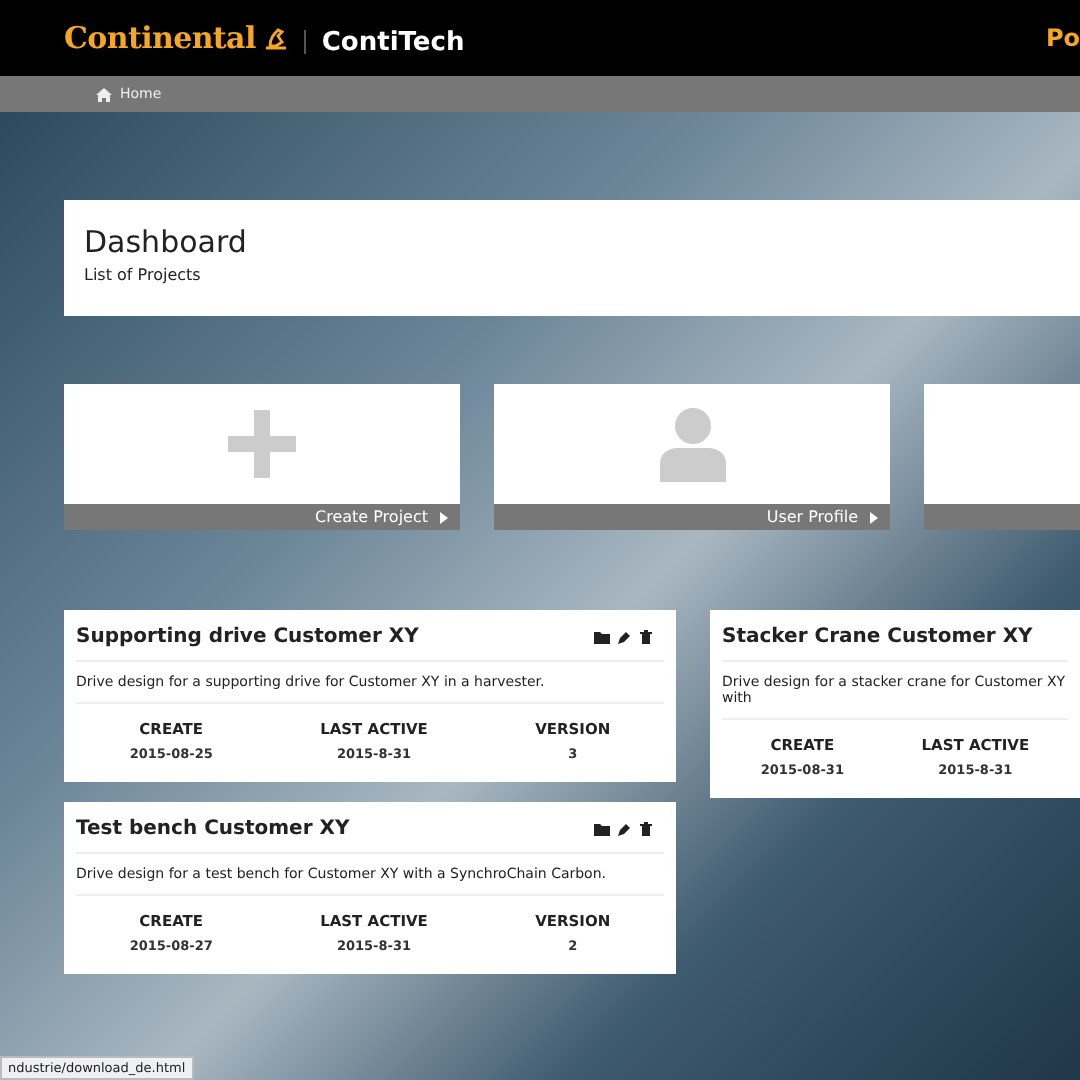 The height and width of the screenshot is (1080, 1080). I want to click on brand-logo: Continental, so click(160, 38).